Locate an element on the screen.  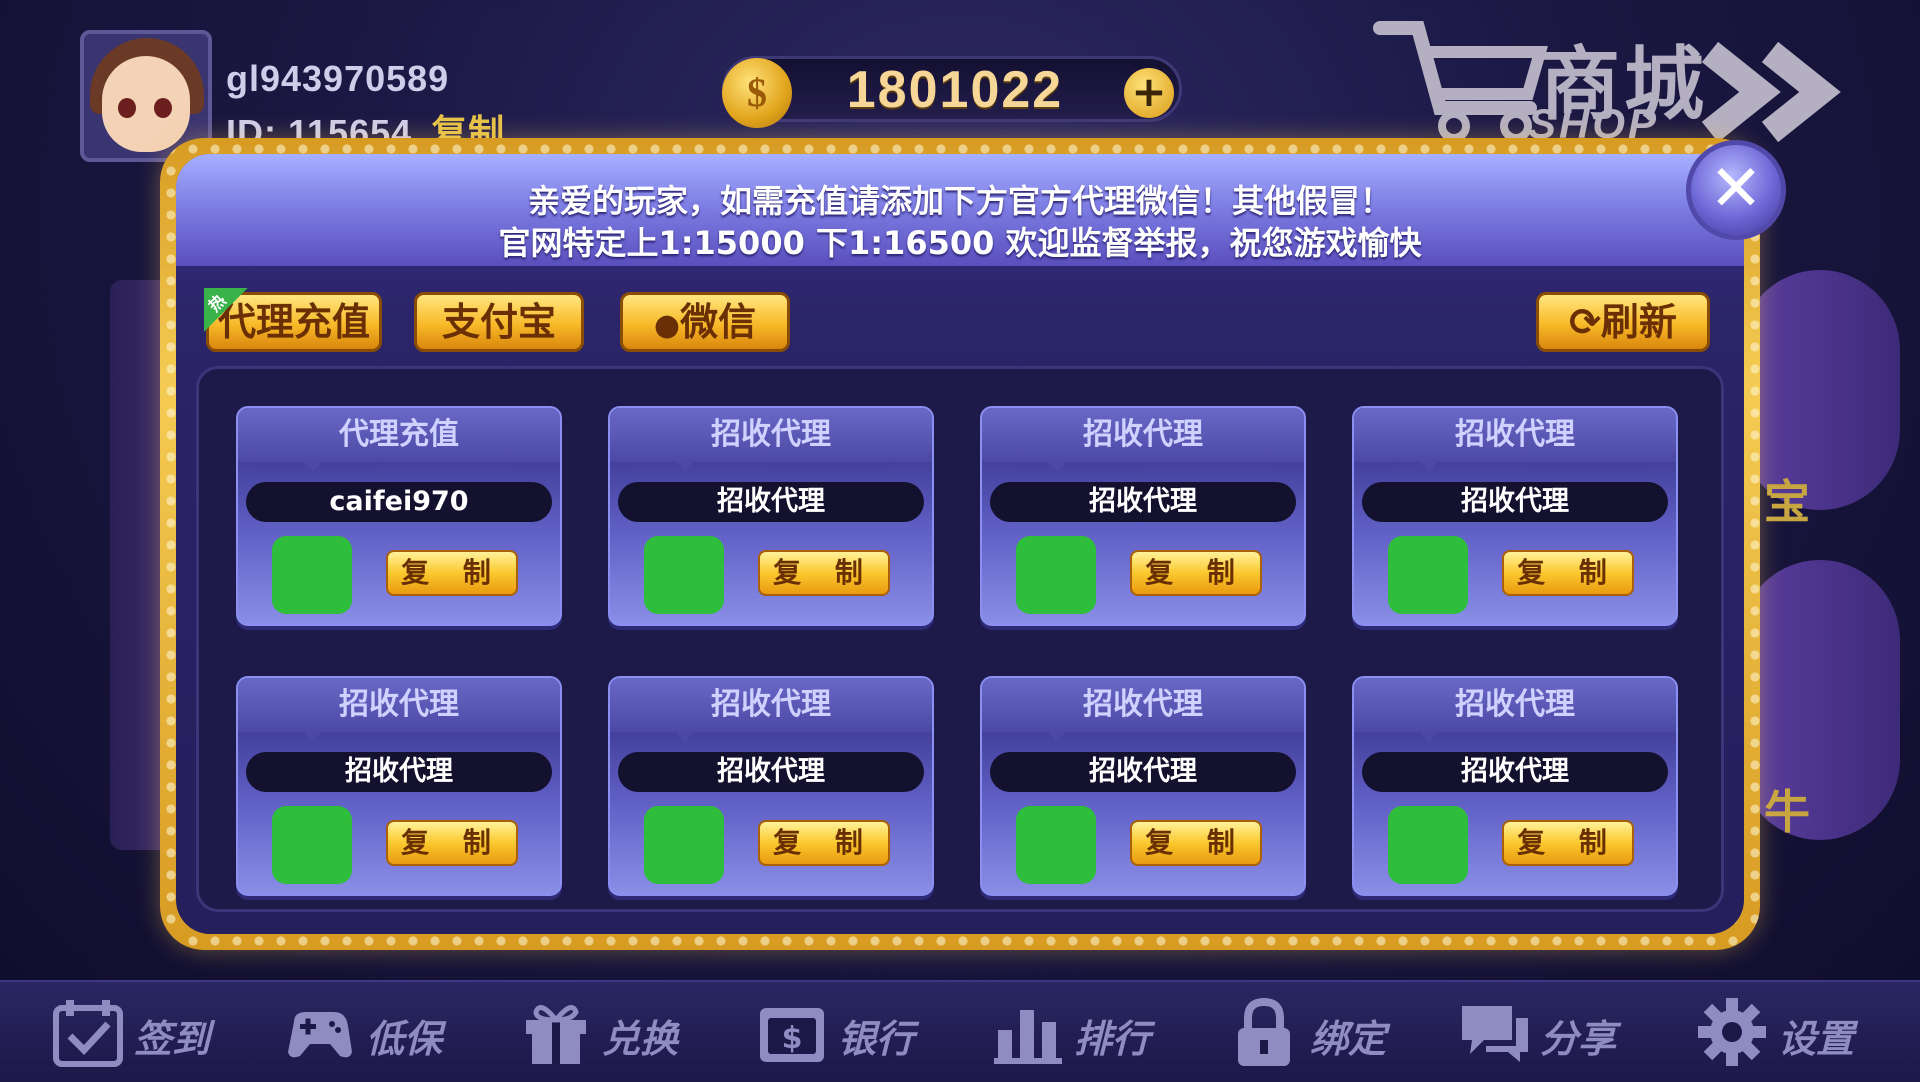
gift-icon is located at coordinates (556, 1034).